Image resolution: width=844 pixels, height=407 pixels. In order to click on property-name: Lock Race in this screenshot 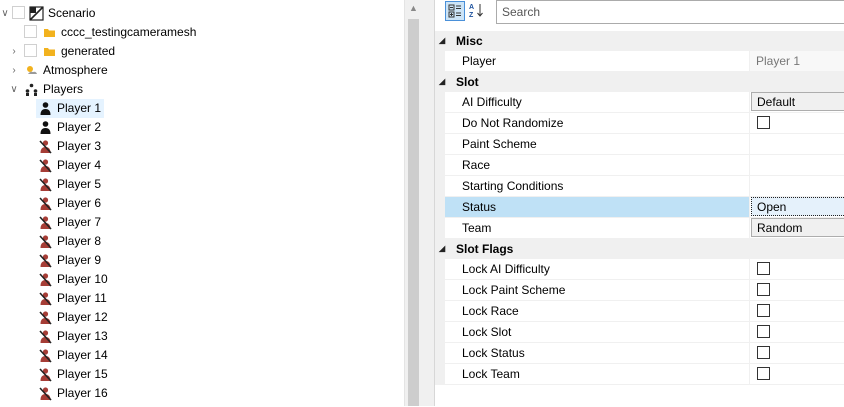, I will do `click(597, 311)`.